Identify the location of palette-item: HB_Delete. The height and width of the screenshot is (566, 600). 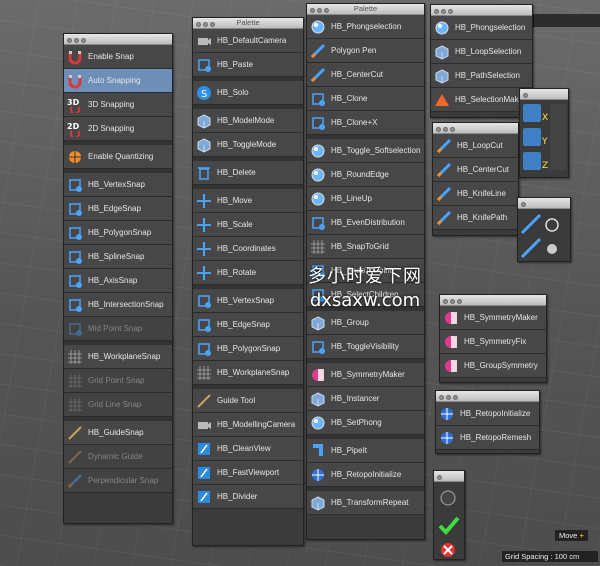
(248, 173).